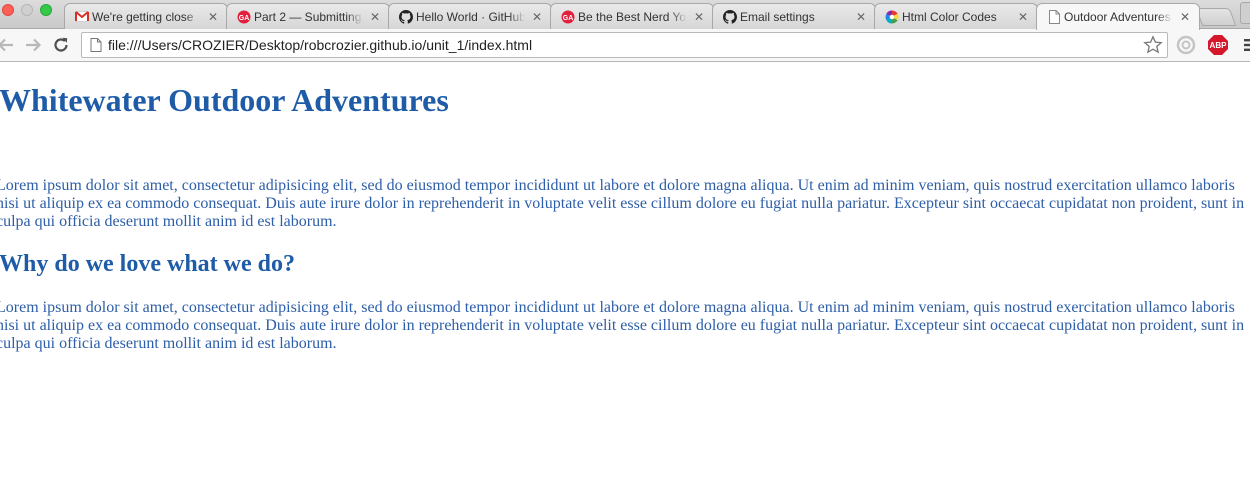 The width and height of the screenshot is (1250, 479). I want to click on adblock-plus-button: ABP, so click(1218, 45).